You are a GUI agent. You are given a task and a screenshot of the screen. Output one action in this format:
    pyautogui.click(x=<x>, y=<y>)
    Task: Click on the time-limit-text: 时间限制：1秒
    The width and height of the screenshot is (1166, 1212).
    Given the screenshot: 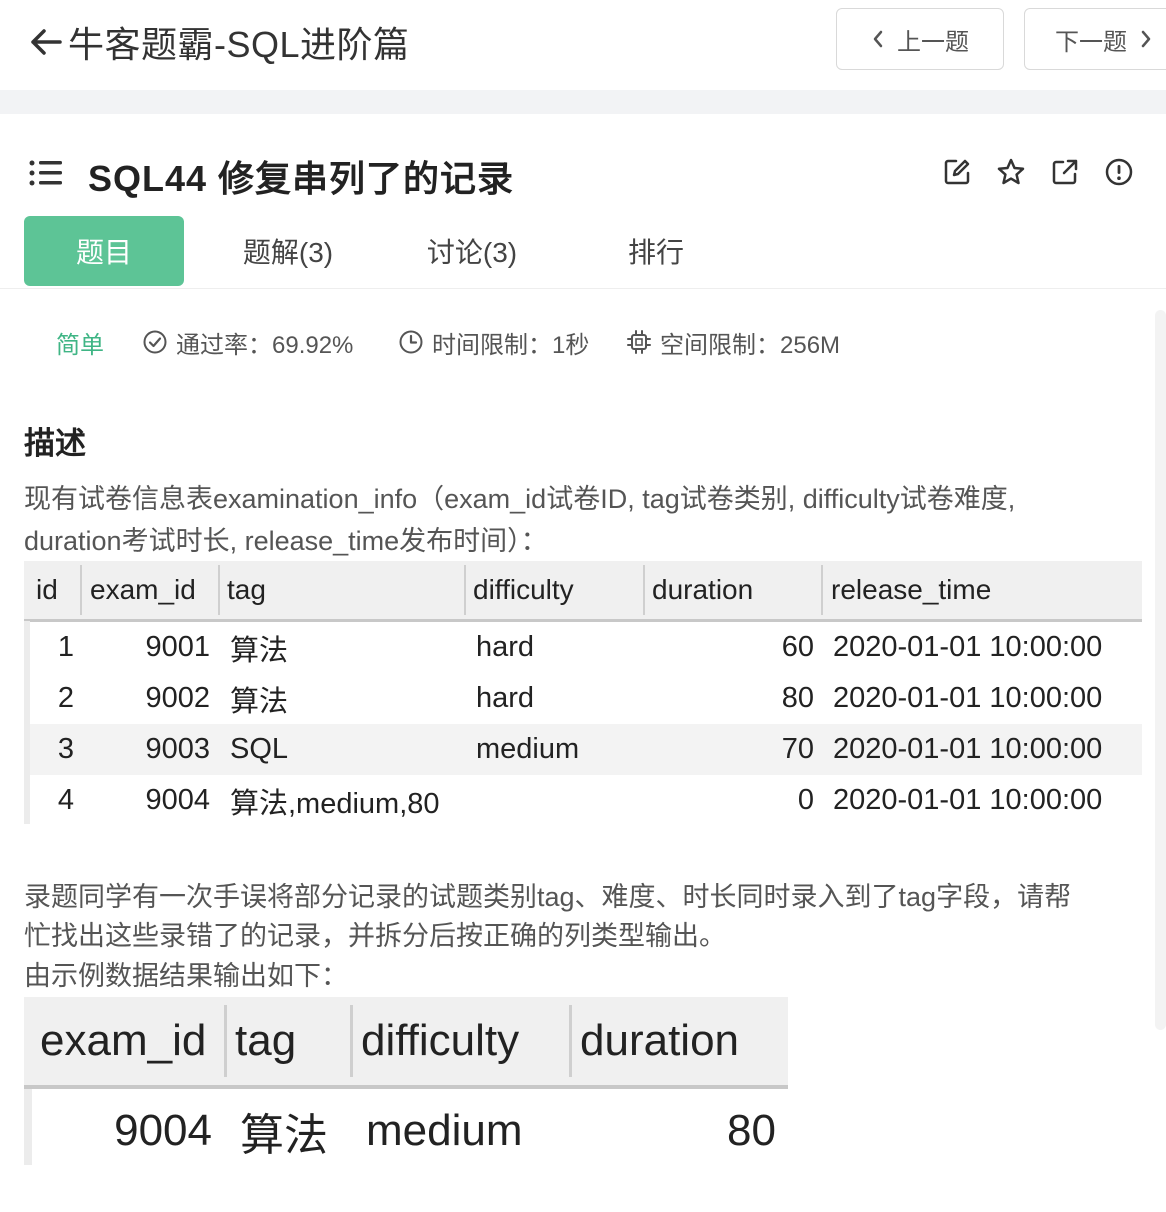 What is the action you would take?
    pyautogui.click(x=511, y=345)
    